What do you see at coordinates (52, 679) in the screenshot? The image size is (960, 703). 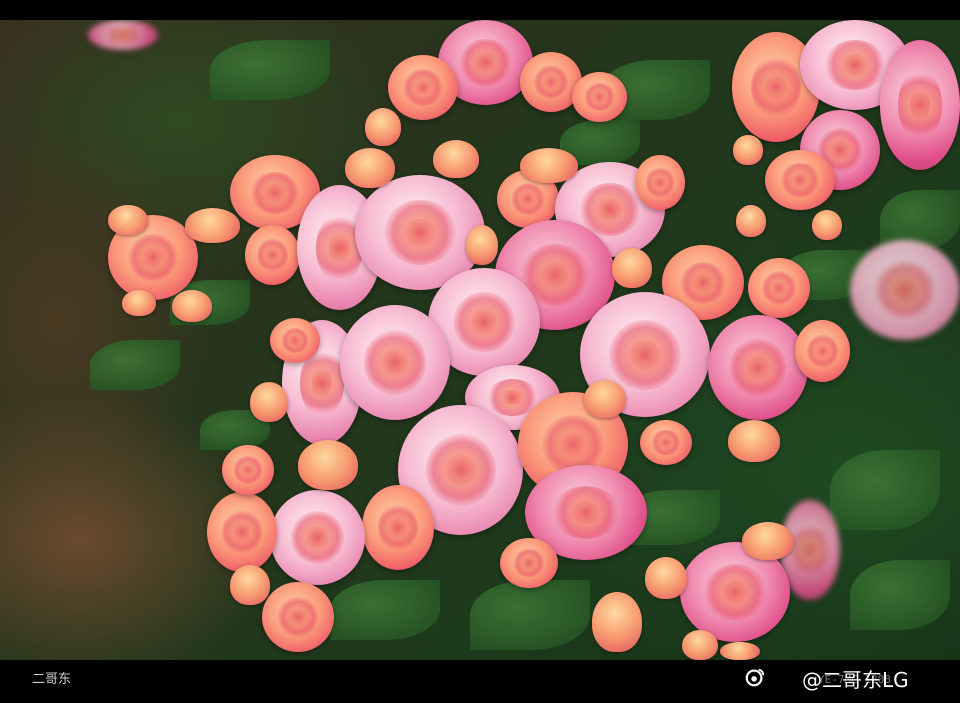 I see `photographer-signature: 二哥东` at bounding box center [52, 679].